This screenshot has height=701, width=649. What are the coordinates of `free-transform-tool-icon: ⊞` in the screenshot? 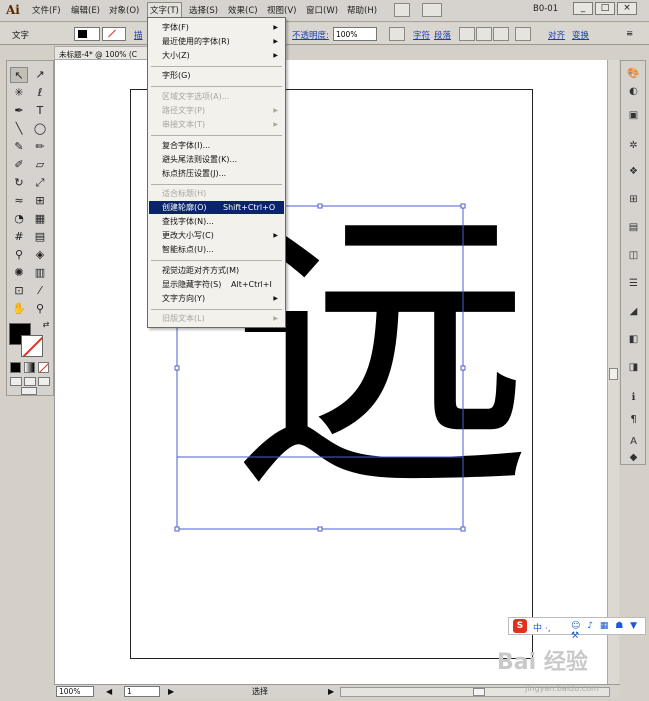 It's located at (40, 201).